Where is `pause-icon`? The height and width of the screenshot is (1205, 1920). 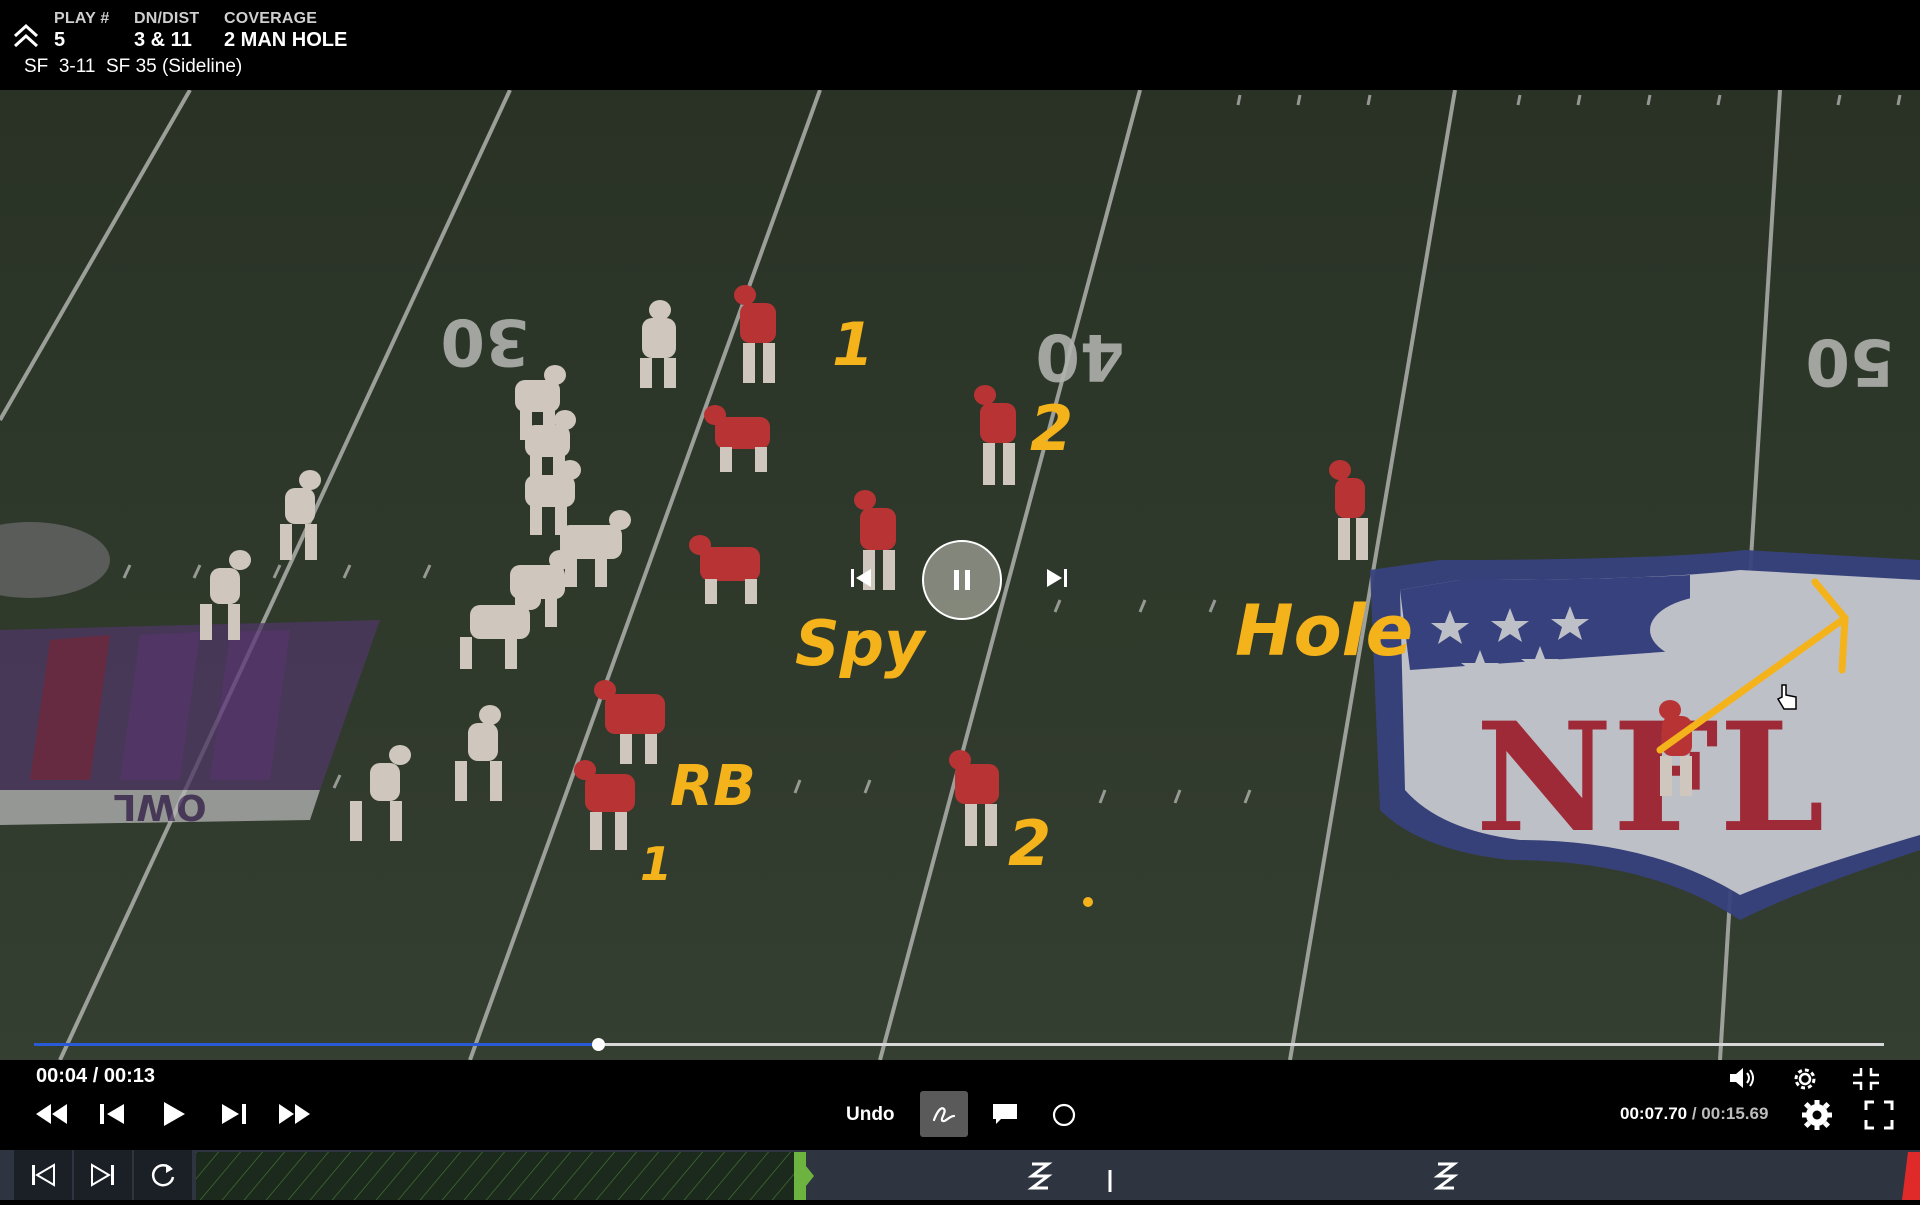 pause-icon is located at coordinates (962, 580).